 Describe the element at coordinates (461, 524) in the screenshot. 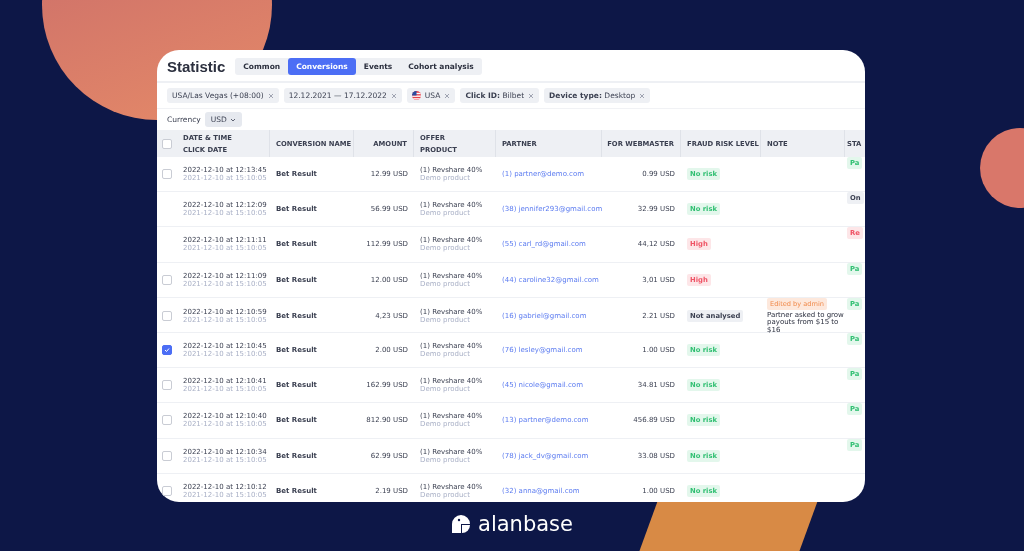

I see `logo-icon` at that location.